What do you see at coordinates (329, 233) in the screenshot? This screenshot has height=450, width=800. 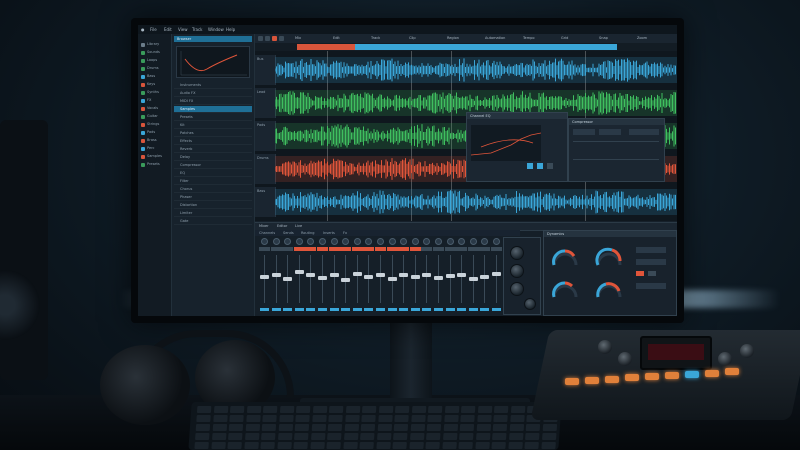 I see `subtab-inserts: Inserts` at bounding box center [329, 233].